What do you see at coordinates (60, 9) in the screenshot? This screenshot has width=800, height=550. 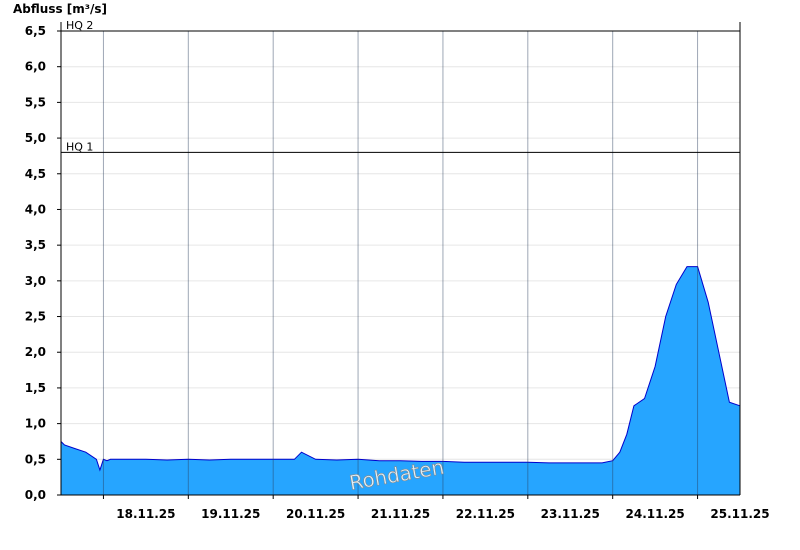 I see `y-axis-label: Abfluss [m³/s]` at bounding box center [60, 9].